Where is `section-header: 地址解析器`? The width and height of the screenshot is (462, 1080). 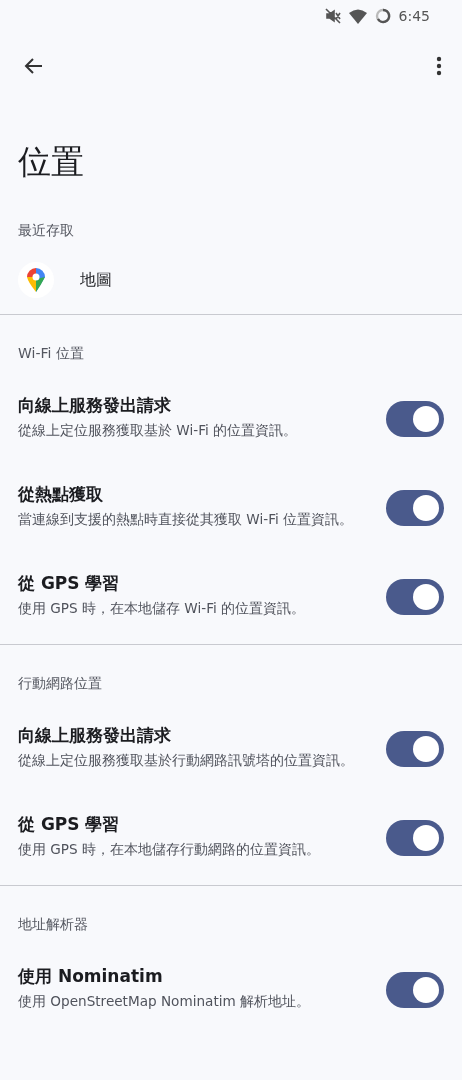
section-header: 地址解析器 is located at coordinates (53, 924).